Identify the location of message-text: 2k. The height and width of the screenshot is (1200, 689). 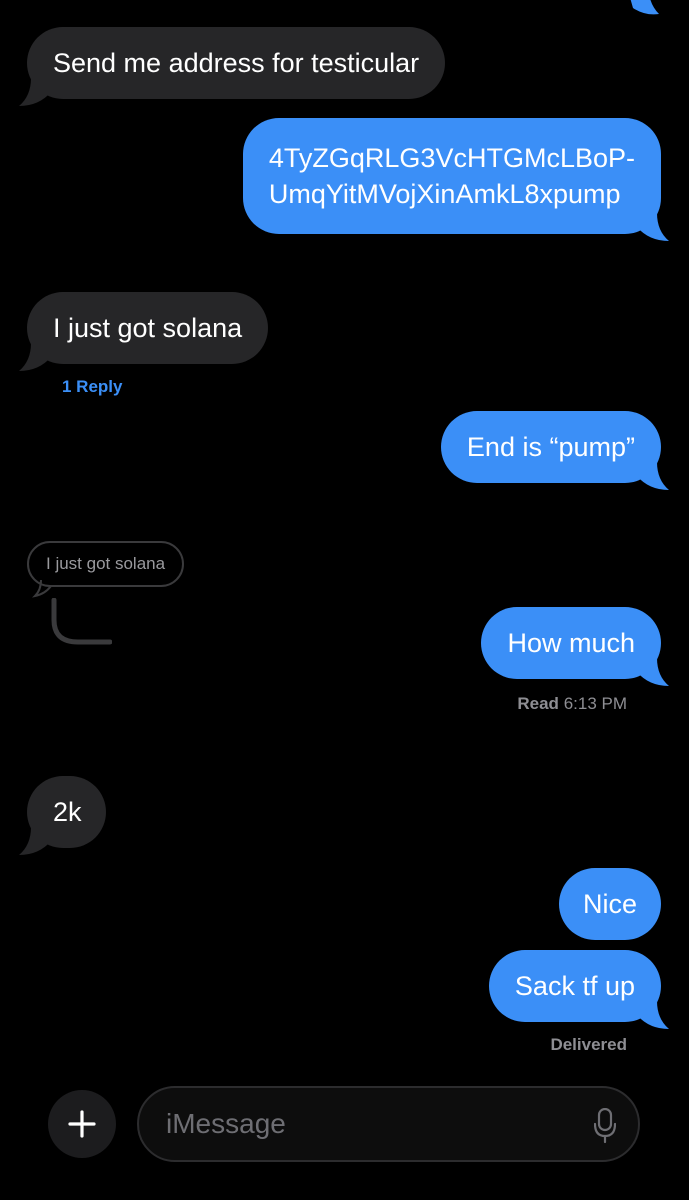
(67, 812).